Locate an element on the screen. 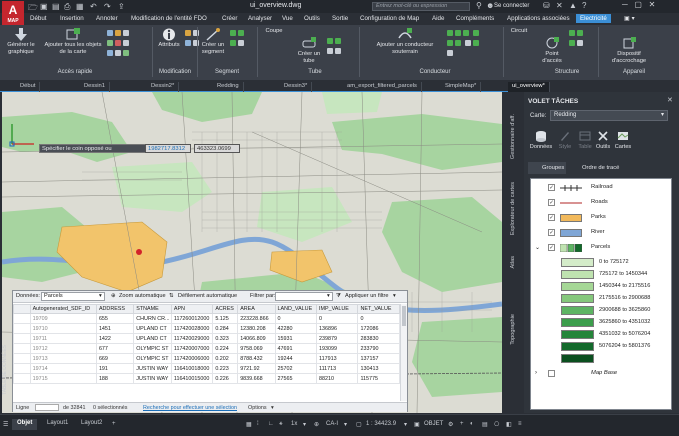  annotation-scale: 1x is located at coordinates (294, 424).